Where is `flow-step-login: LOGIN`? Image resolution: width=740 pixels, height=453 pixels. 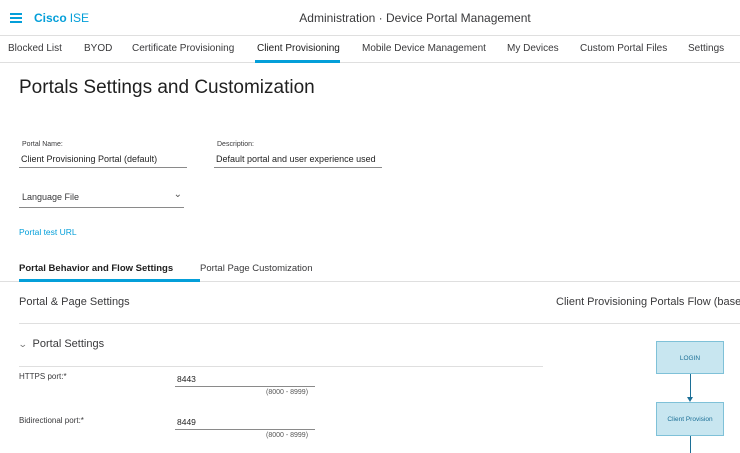
flow-step-login: LOGIN is located at coordinates (690, 357).